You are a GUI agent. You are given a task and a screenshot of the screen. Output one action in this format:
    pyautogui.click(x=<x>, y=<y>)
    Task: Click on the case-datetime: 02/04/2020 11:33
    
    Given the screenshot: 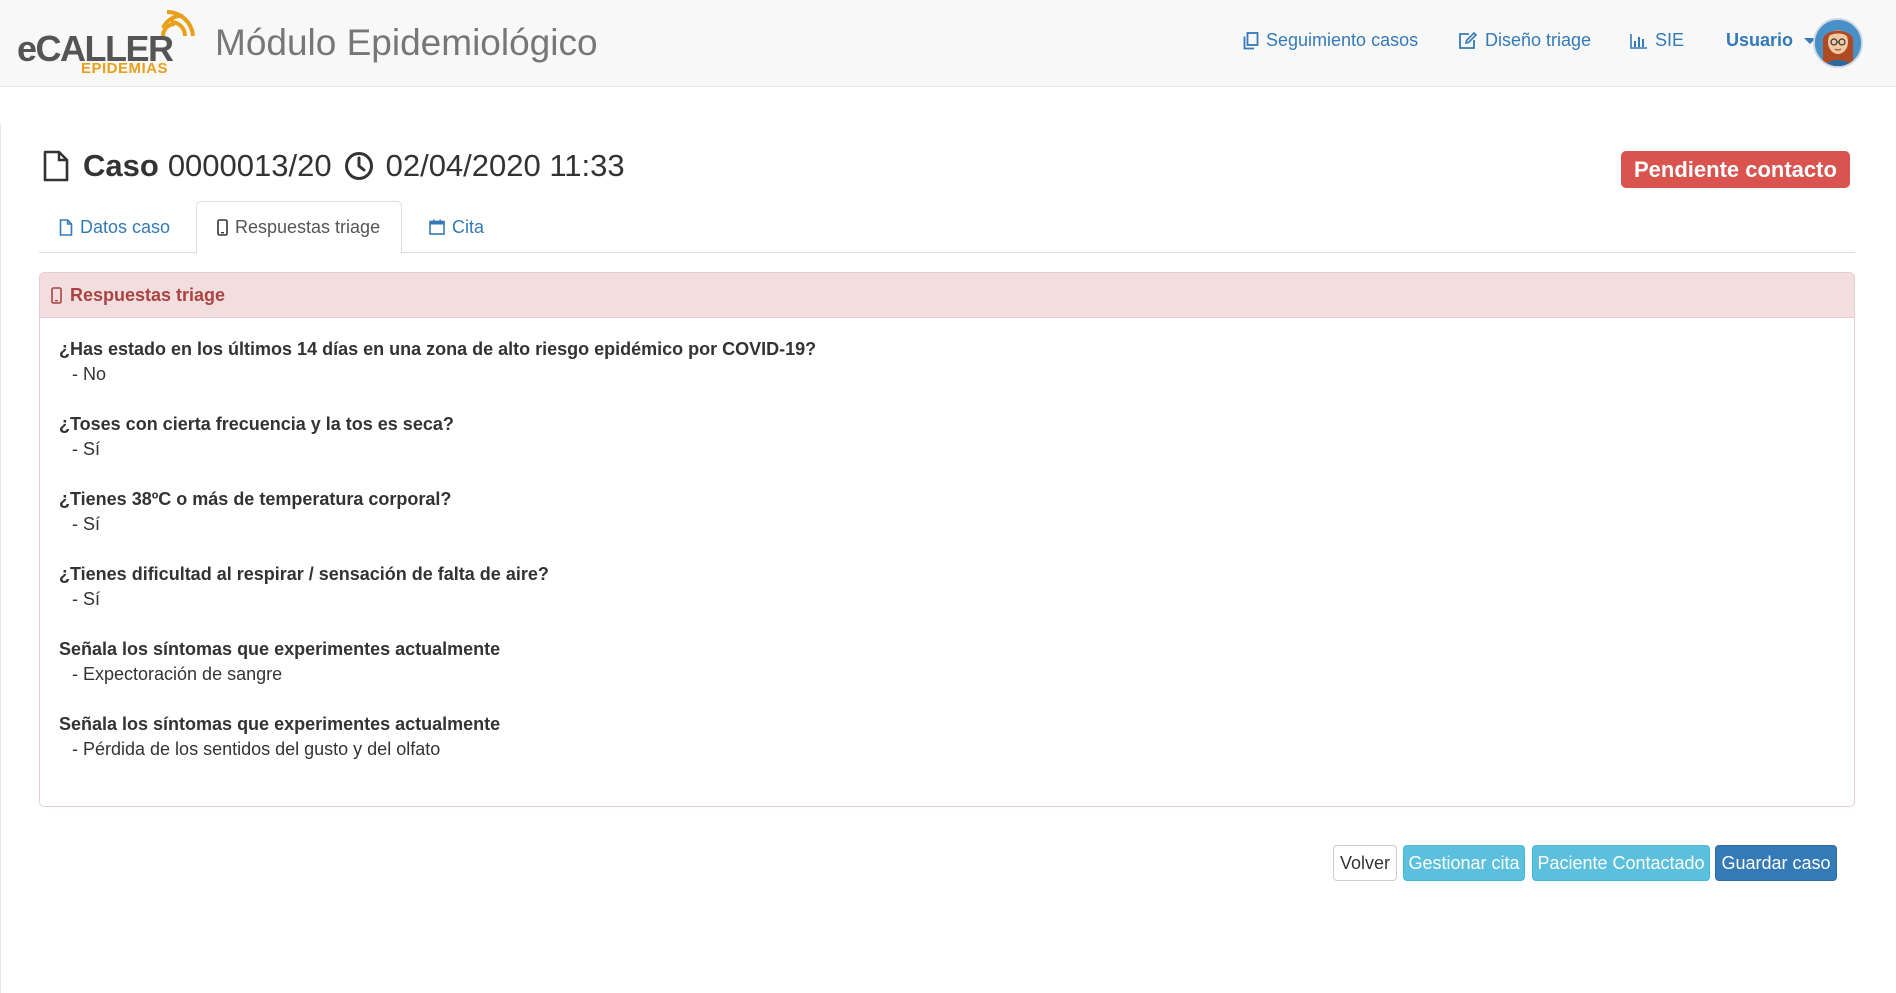 What is the action you would take?
    pyautogui.click(x=505, y=165)
    